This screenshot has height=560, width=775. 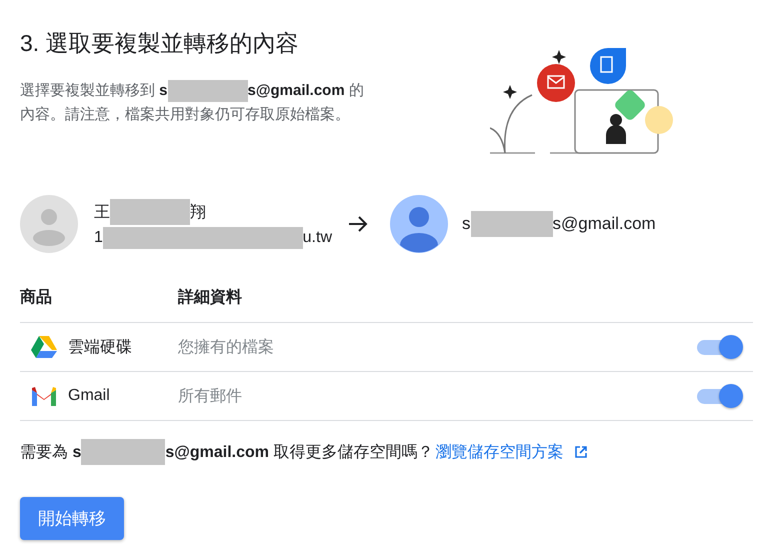 What do you see at coordinates (499, 452) in the screenshot?
I see `storage-plans-link: 瀏覽儲存空間方案` at bounding box center [499, 452].